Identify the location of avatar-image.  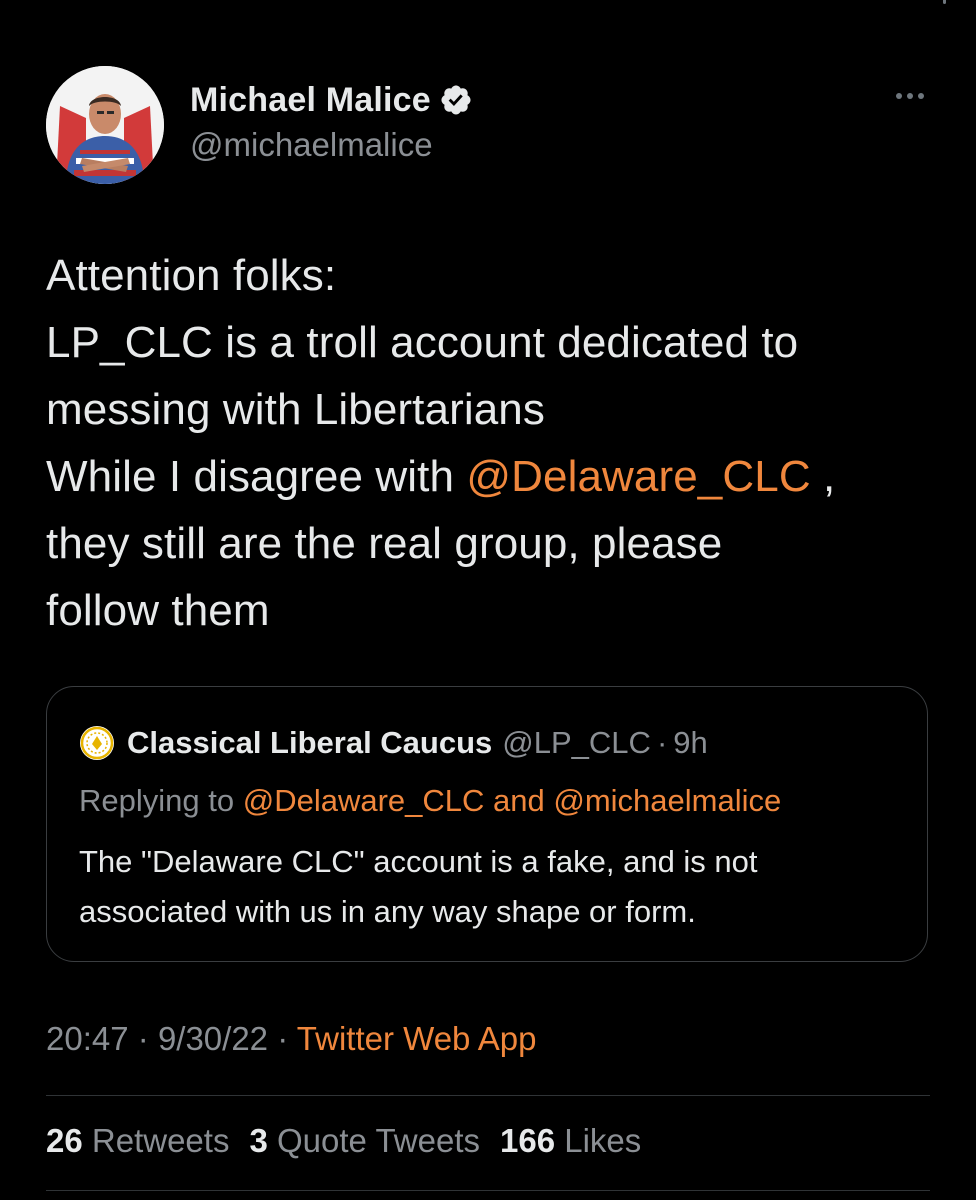
(105, 125).